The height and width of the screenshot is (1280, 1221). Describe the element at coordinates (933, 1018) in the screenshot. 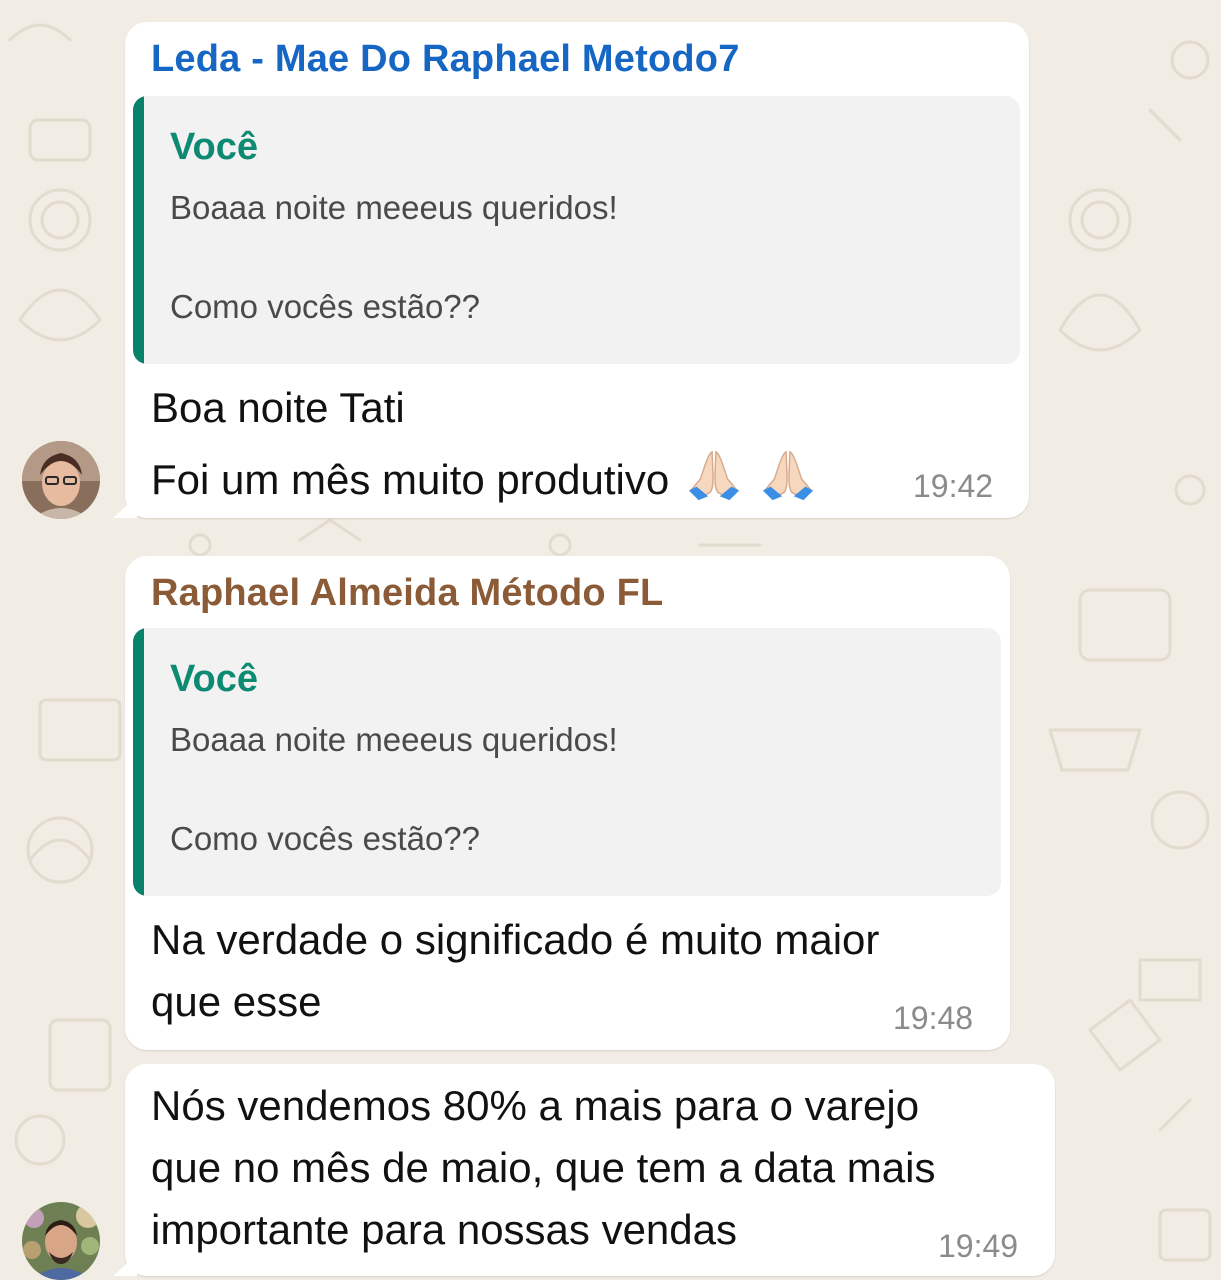

I see `message-timestamp: 19:48` at that location.